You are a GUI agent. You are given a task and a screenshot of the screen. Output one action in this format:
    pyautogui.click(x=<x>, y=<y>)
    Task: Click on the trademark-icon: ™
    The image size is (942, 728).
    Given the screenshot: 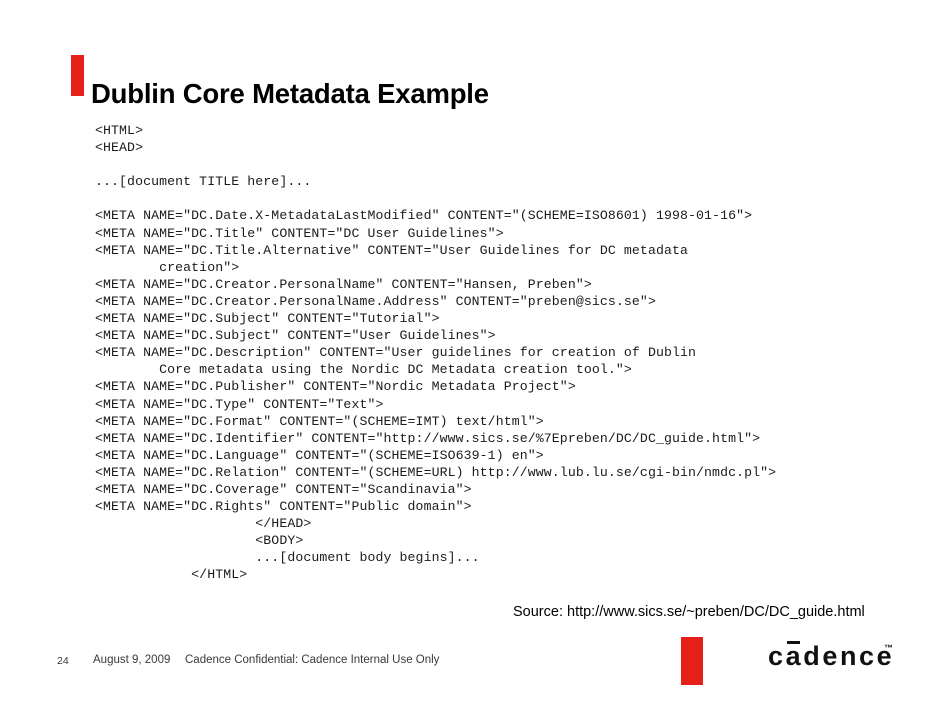 What is the action you would take?
    pyautogui.click(x=888, y=648)
    